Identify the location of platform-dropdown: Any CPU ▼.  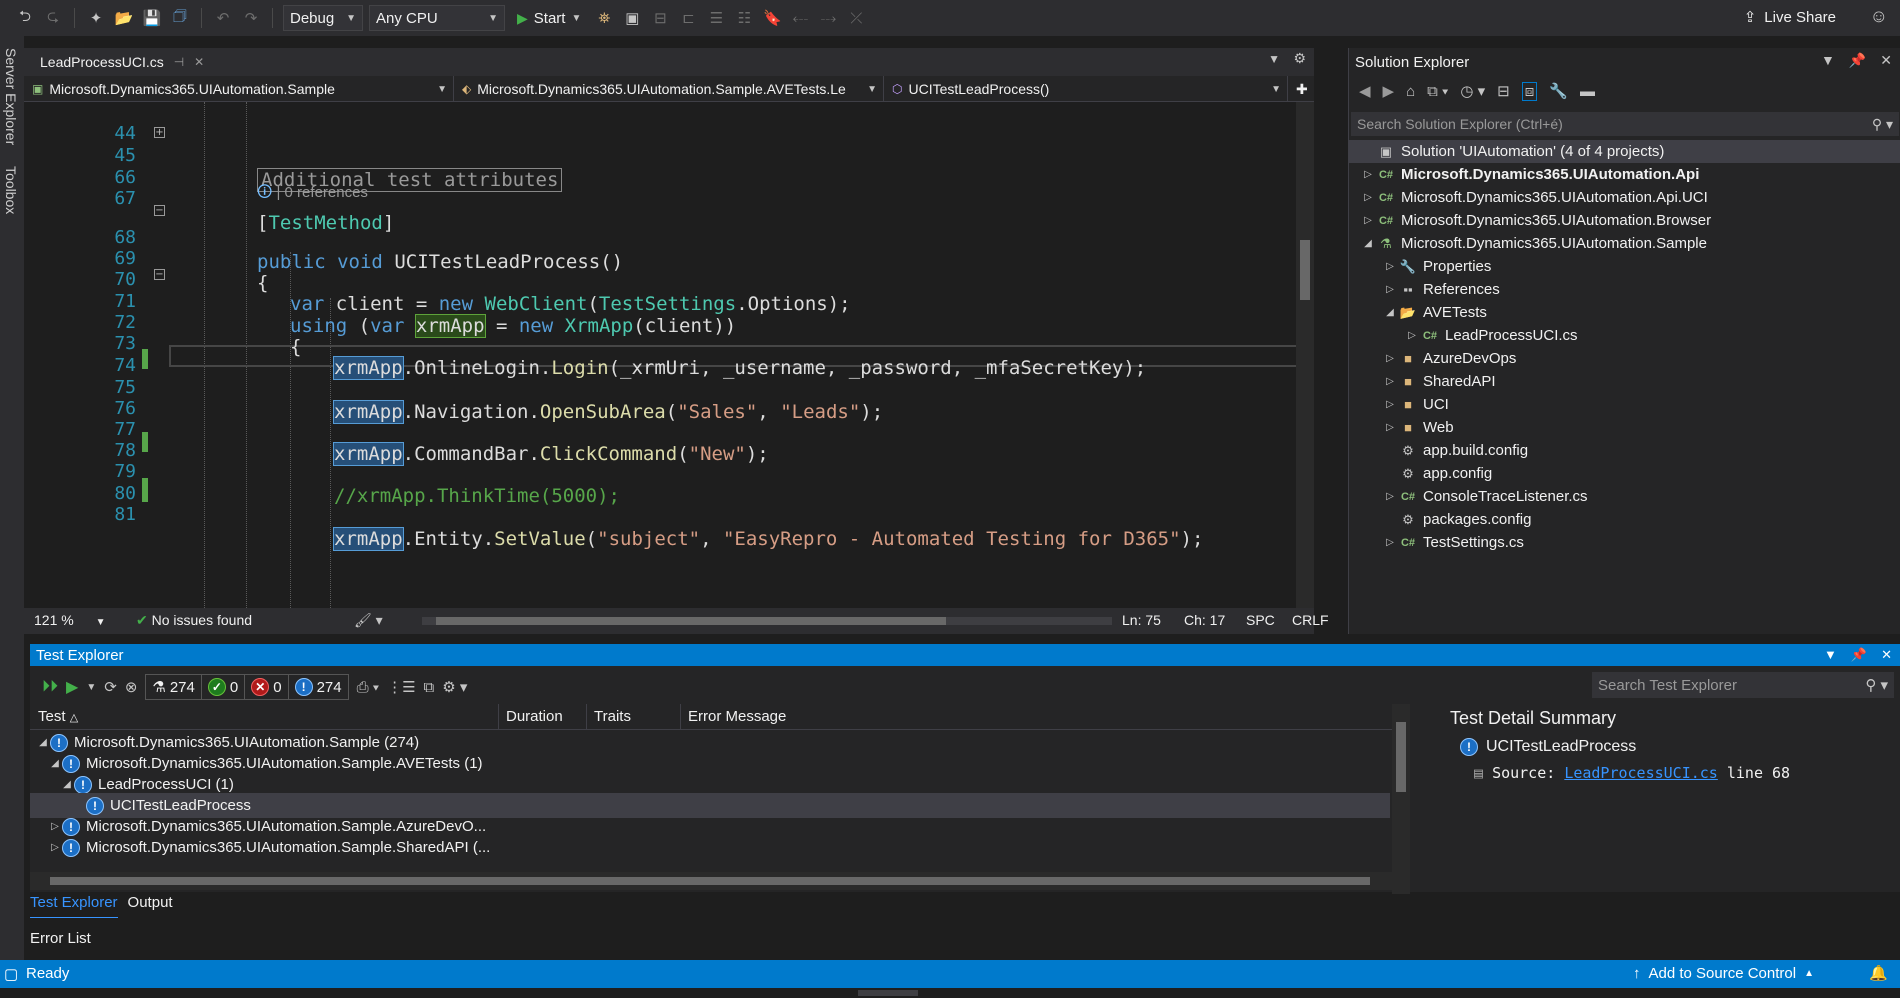
(437, 18).